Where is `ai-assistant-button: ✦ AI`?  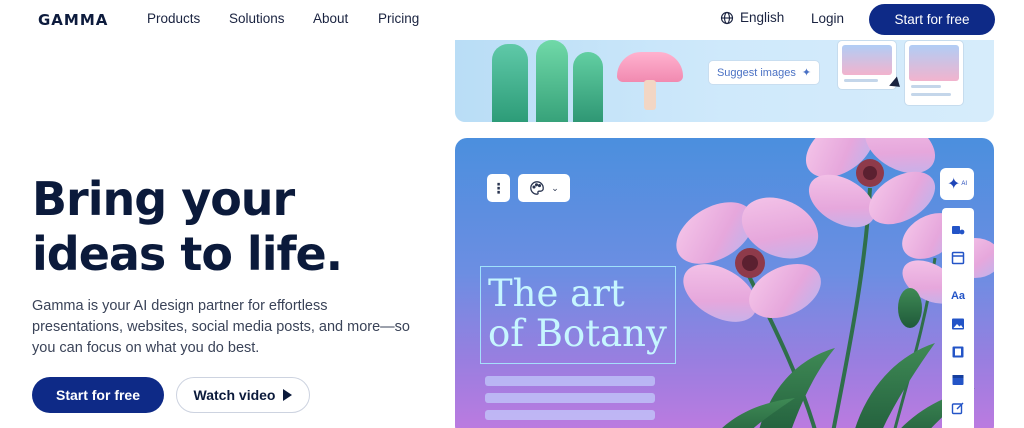
ai-assistant-button: ✦ AI is located at coordinates (957, 184).